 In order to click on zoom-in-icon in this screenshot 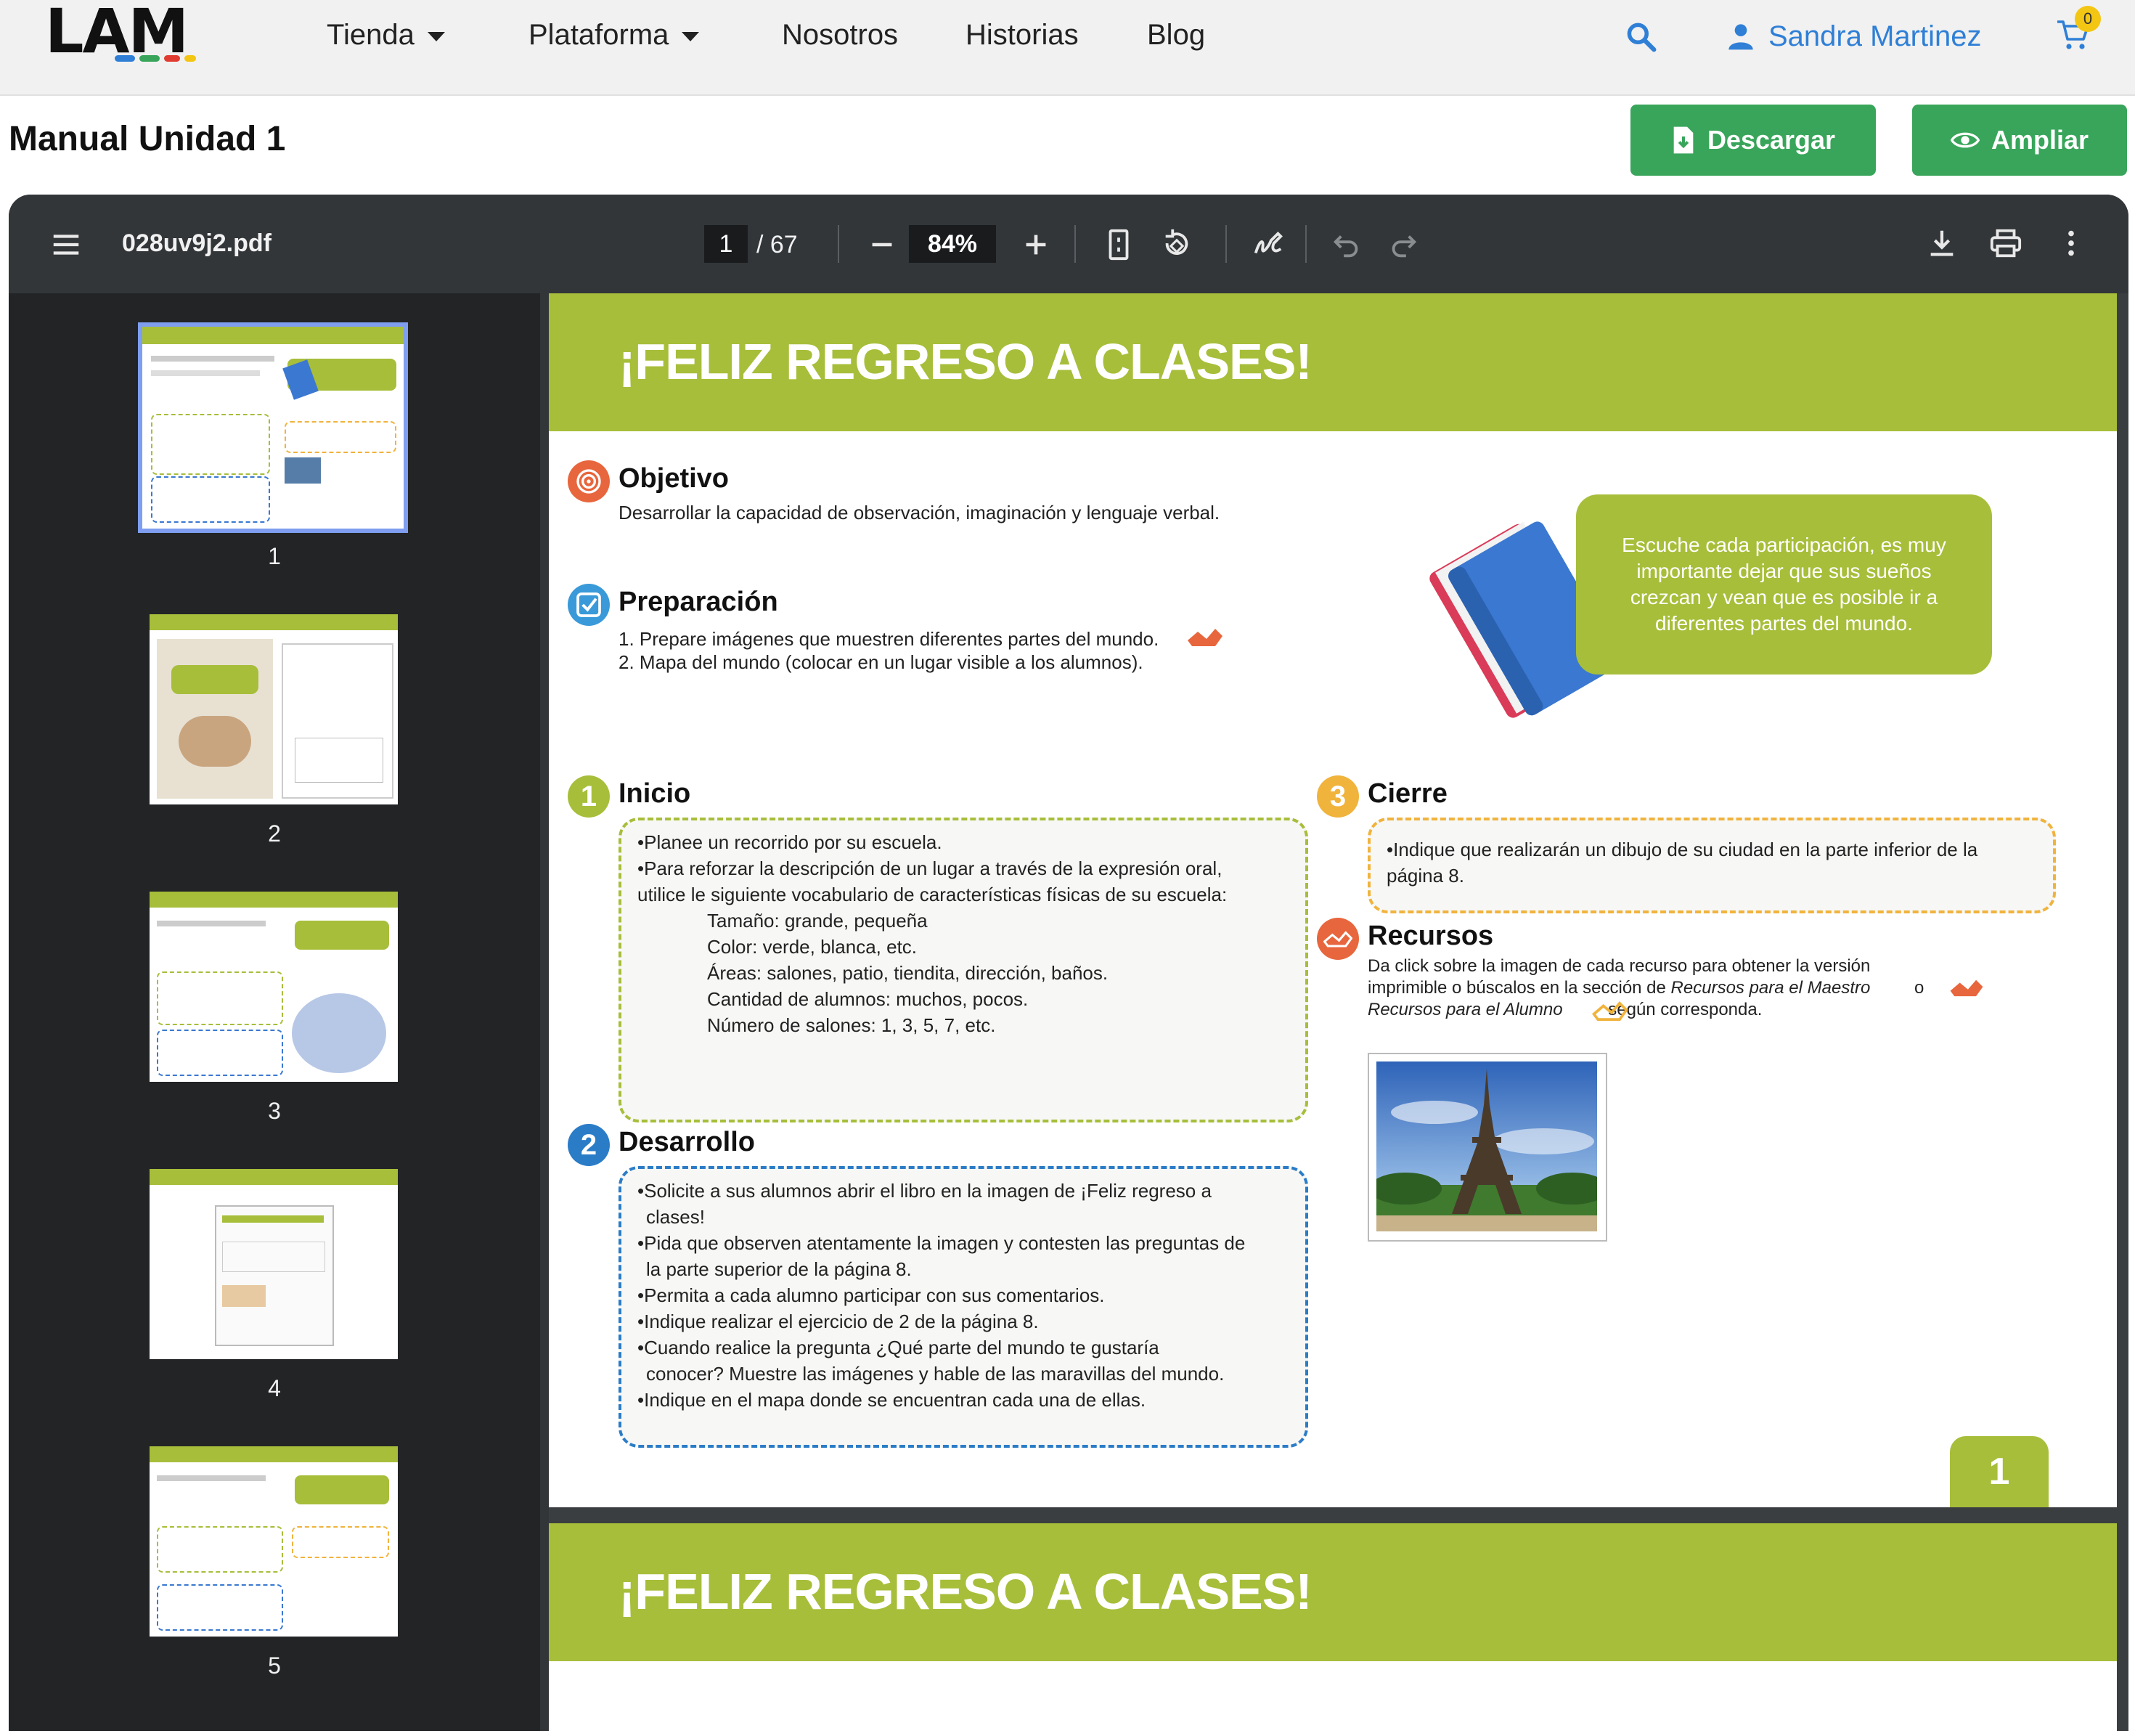, I will do `click(1036, 244)`.